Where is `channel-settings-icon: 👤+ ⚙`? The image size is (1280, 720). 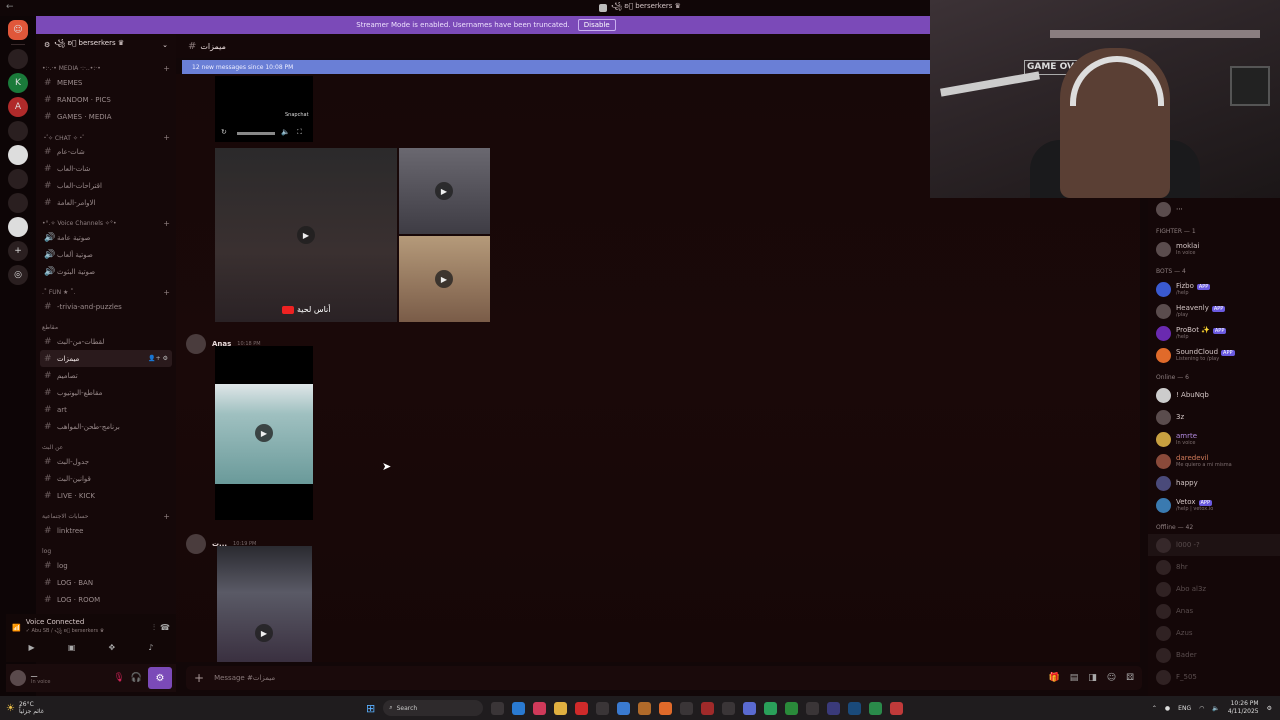 channel-settings-icon: 👤+ ⚙ is located at coordinates (158, 358).